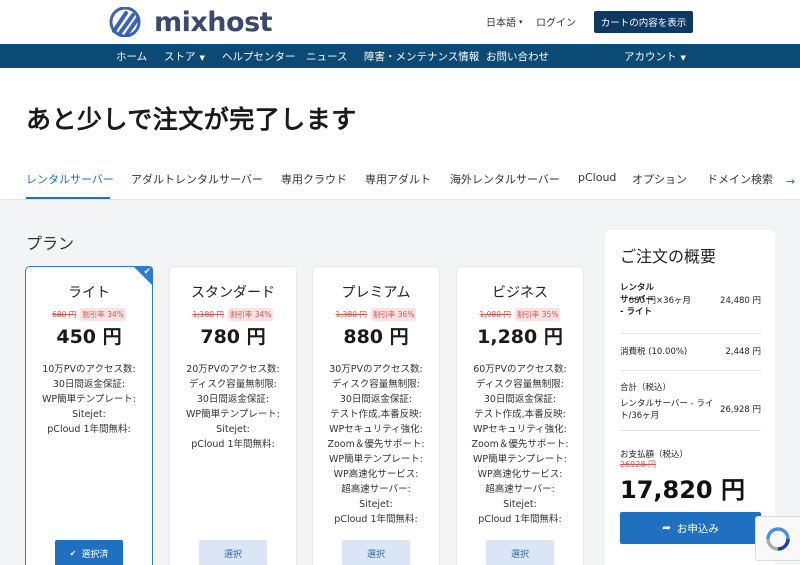 The width and height of the screenshot is (800, 565). I want to click on discount-badge: 割引率 35%, so click(537, 314).